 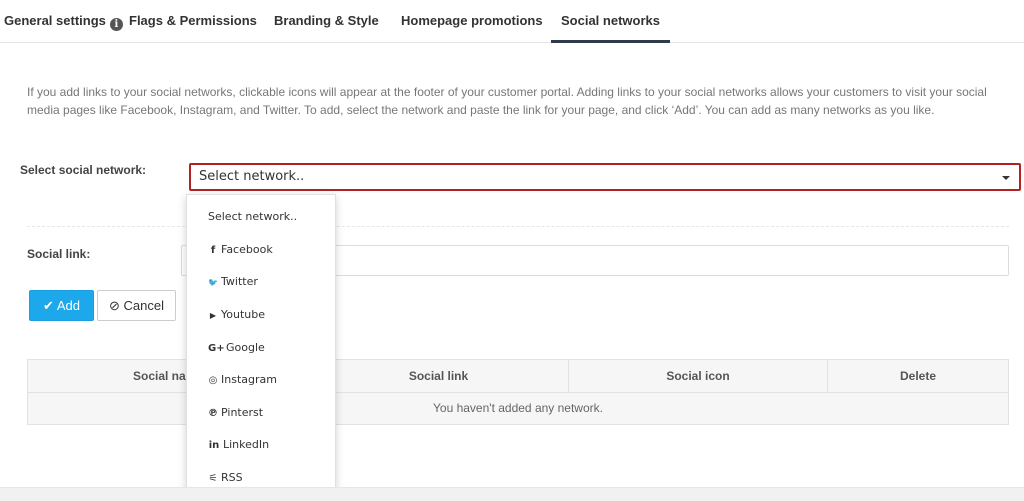 I want to click on tab-general-settings: General settings i, so click(x=63, y=21).